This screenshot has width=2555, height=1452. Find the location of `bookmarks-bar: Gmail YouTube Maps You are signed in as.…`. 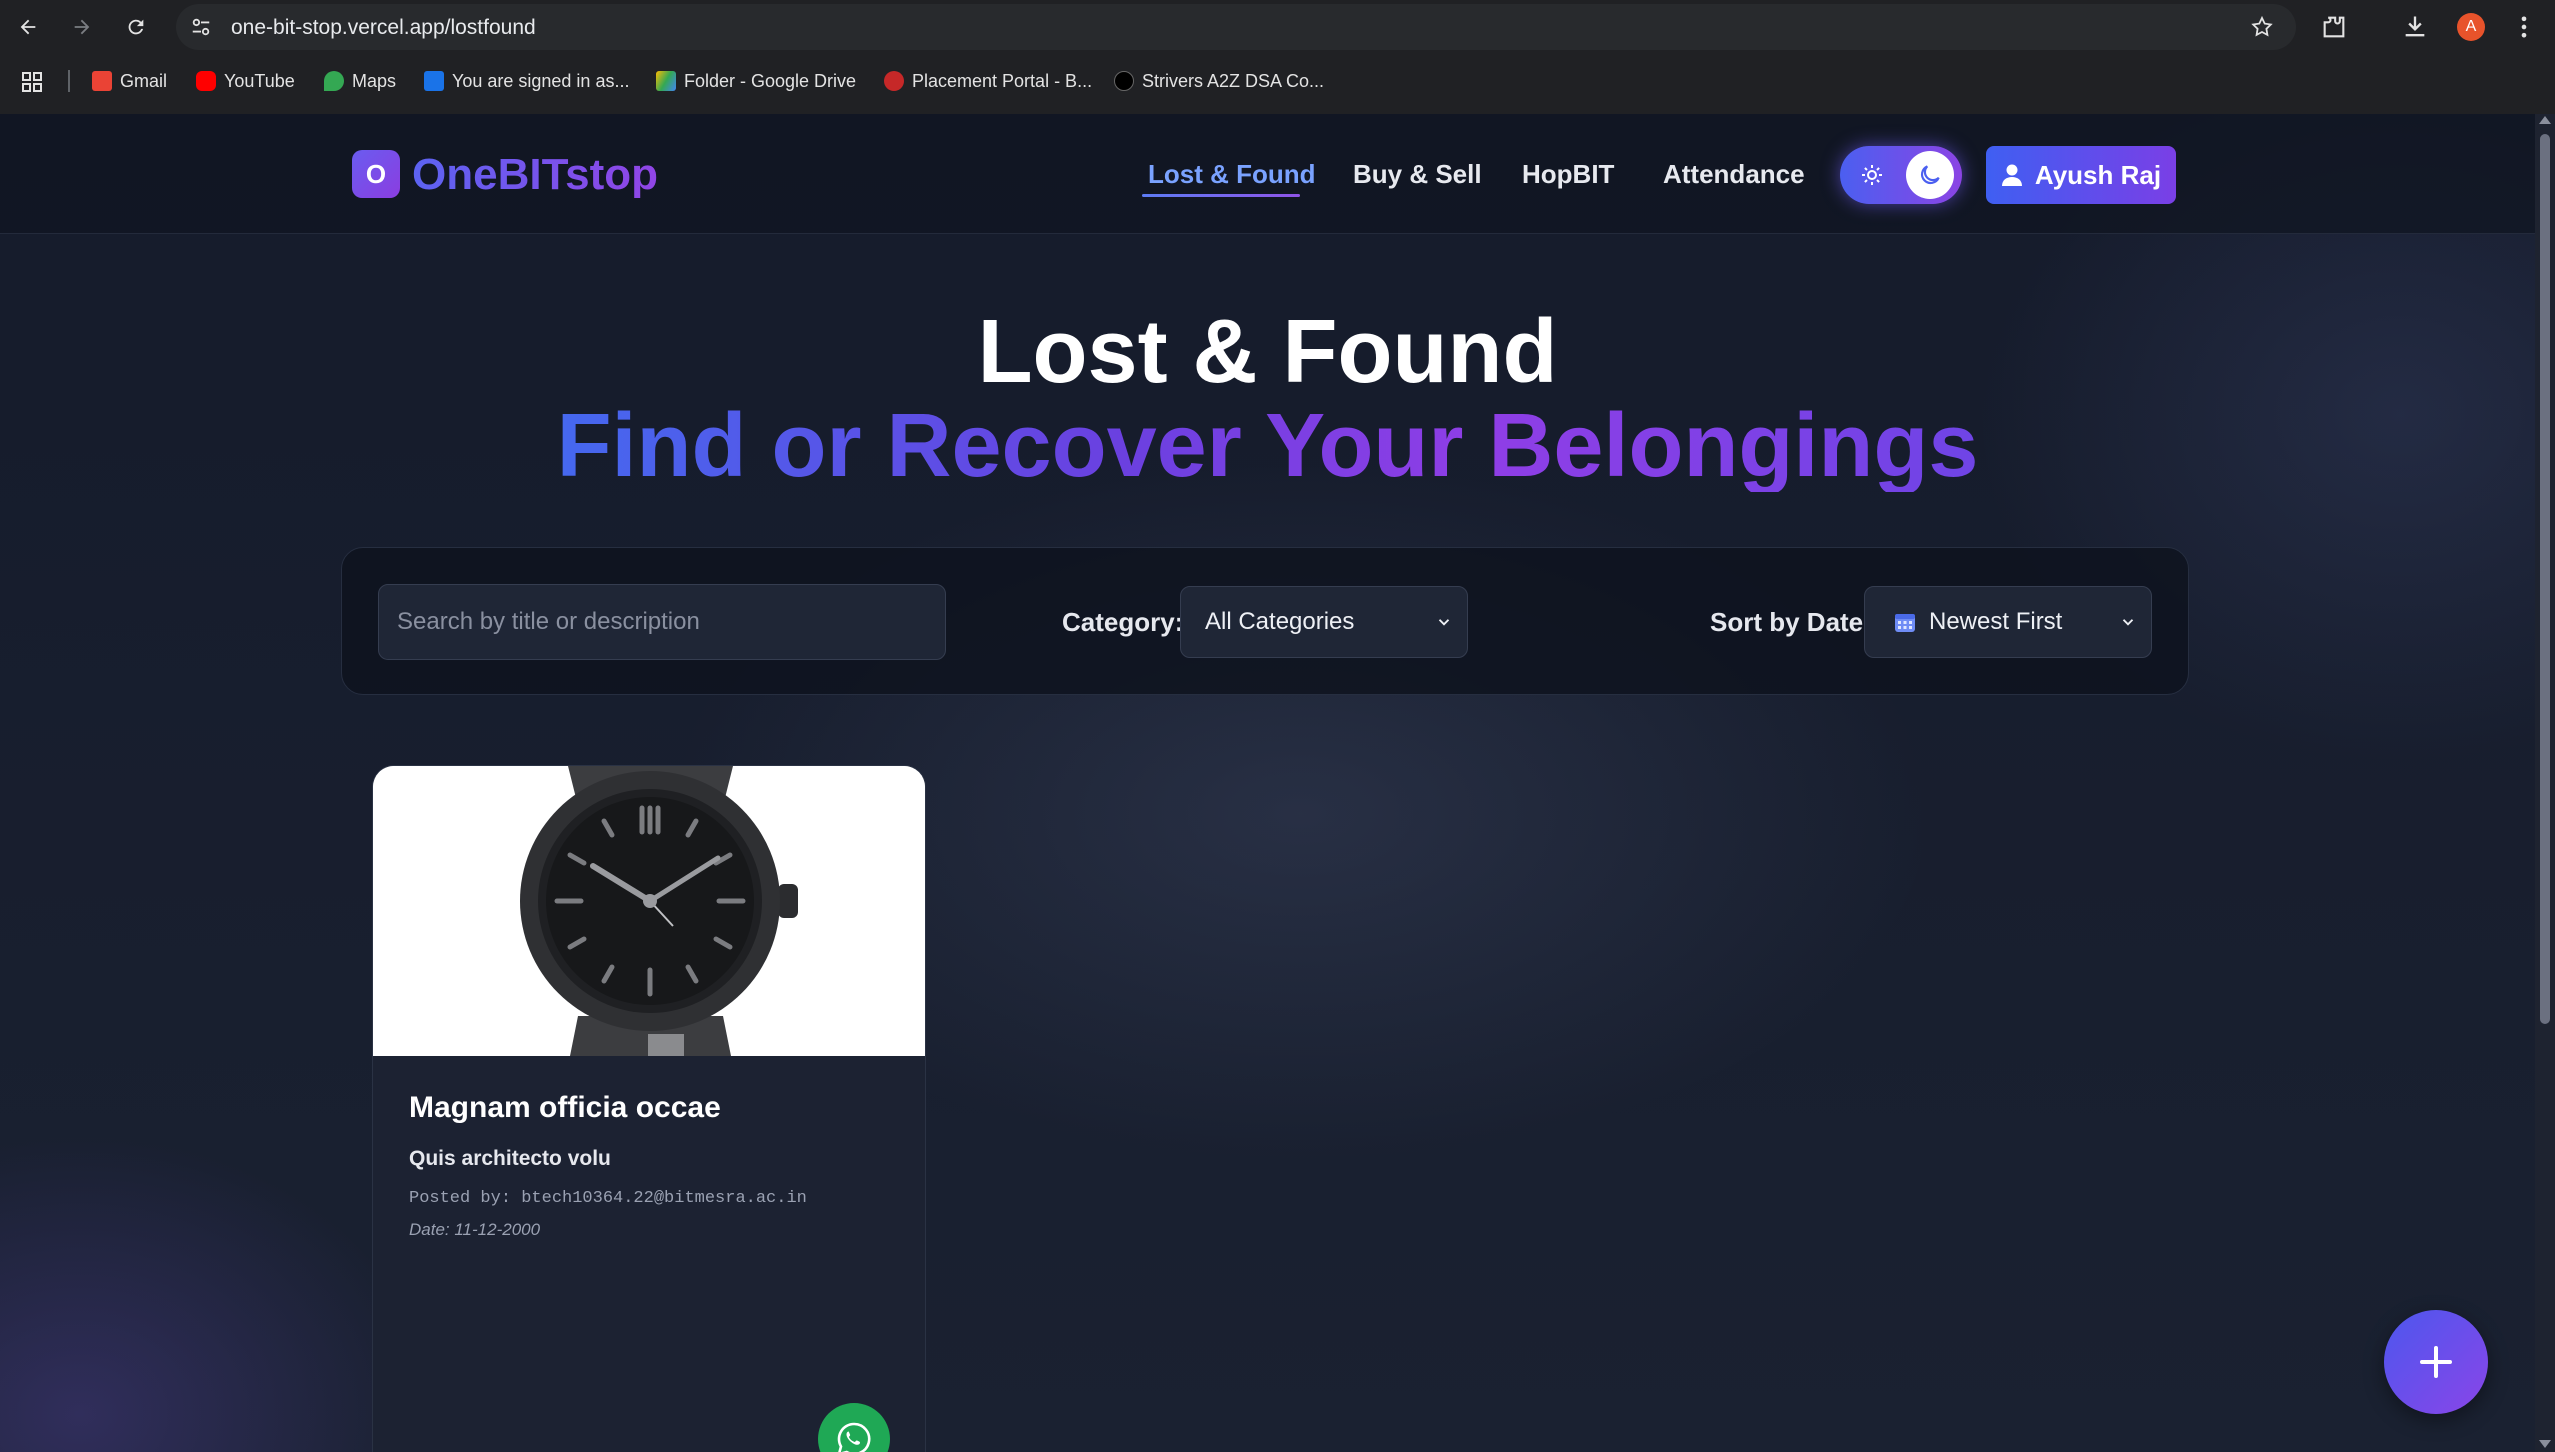

bookmarks-bar: Gmail YouTube Maps You are signed in as.… is located at coordinates (1277, 81).